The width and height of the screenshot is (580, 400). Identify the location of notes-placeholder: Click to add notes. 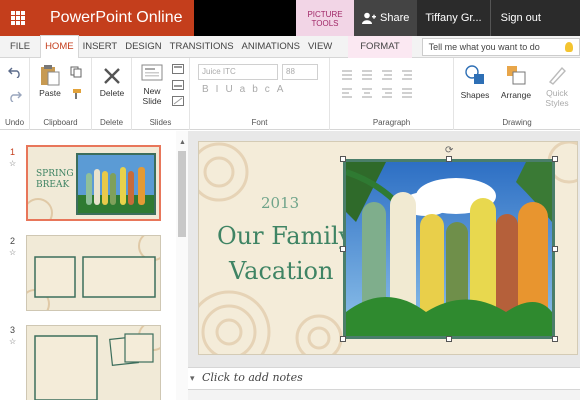
(252, 377).